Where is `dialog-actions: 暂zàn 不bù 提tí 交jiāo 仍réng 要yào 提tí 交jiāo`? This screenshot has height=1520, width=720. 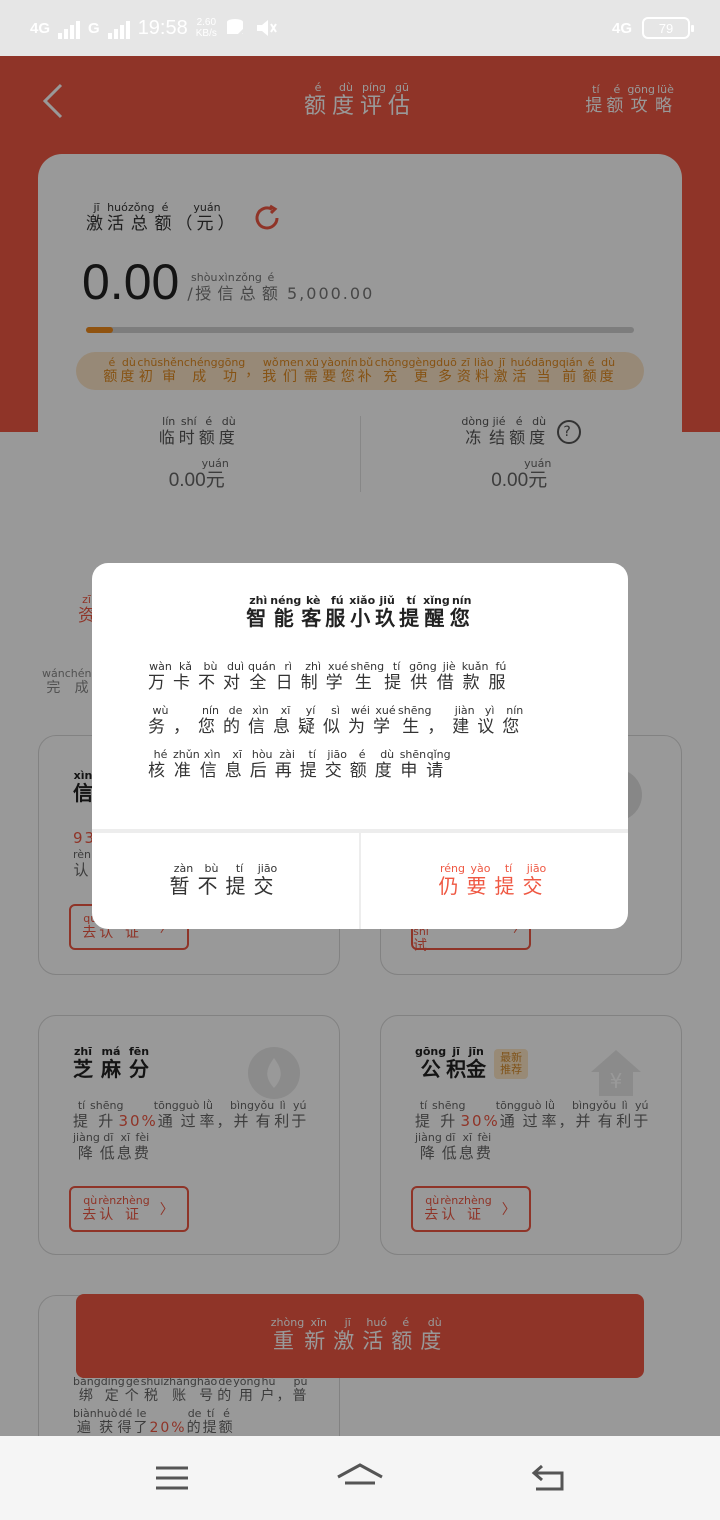 dialog-actions: 暂zàn 不bù 提tí 交jiāo 仍réng 要yào 提tí 交jiāo is located at coordinates (360, 881).